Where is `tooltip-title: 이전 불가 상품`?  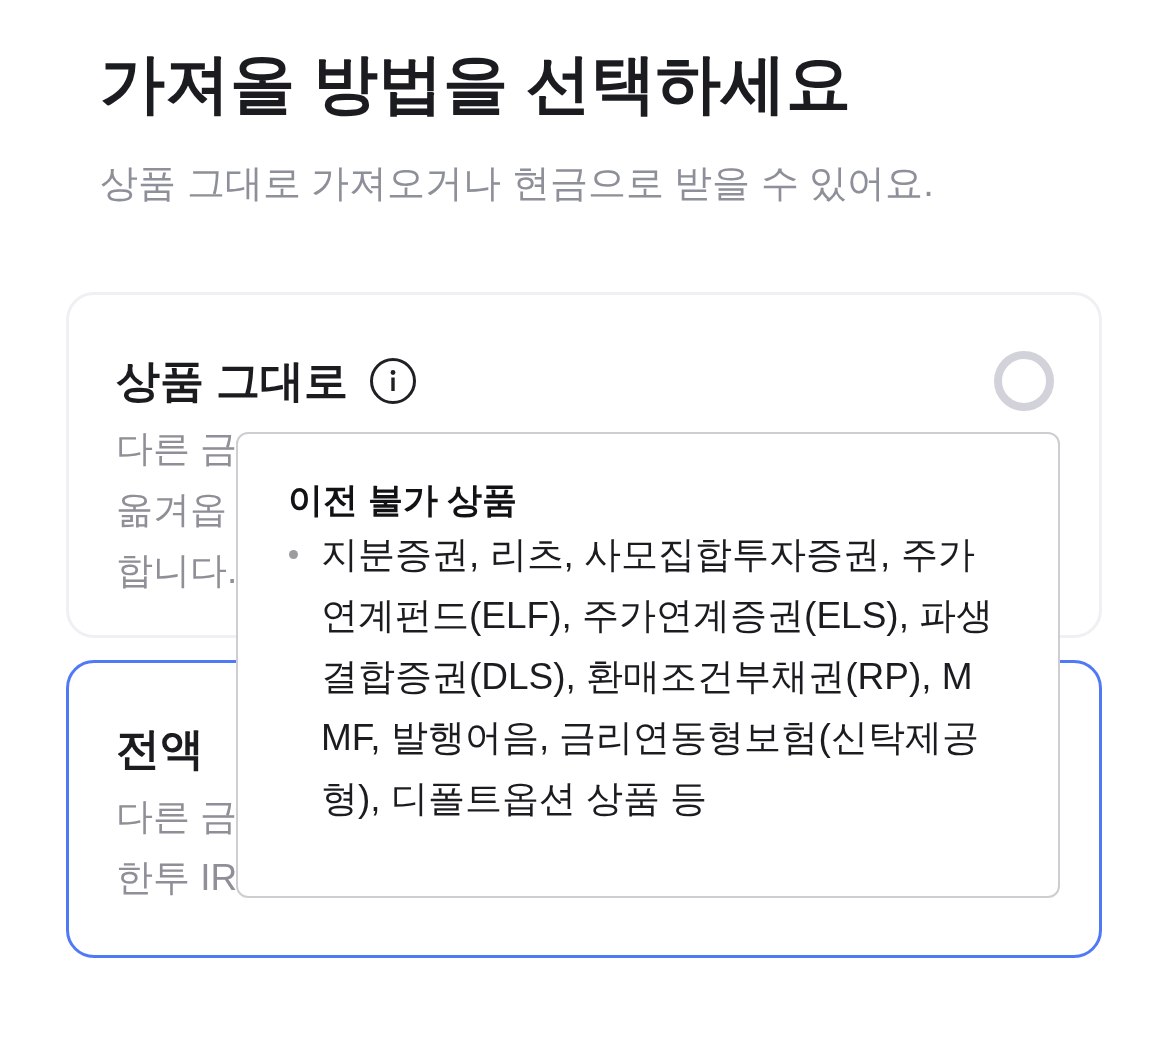 tooltip-title: 이전 불가 상품 is located at coordinates (403, 500).